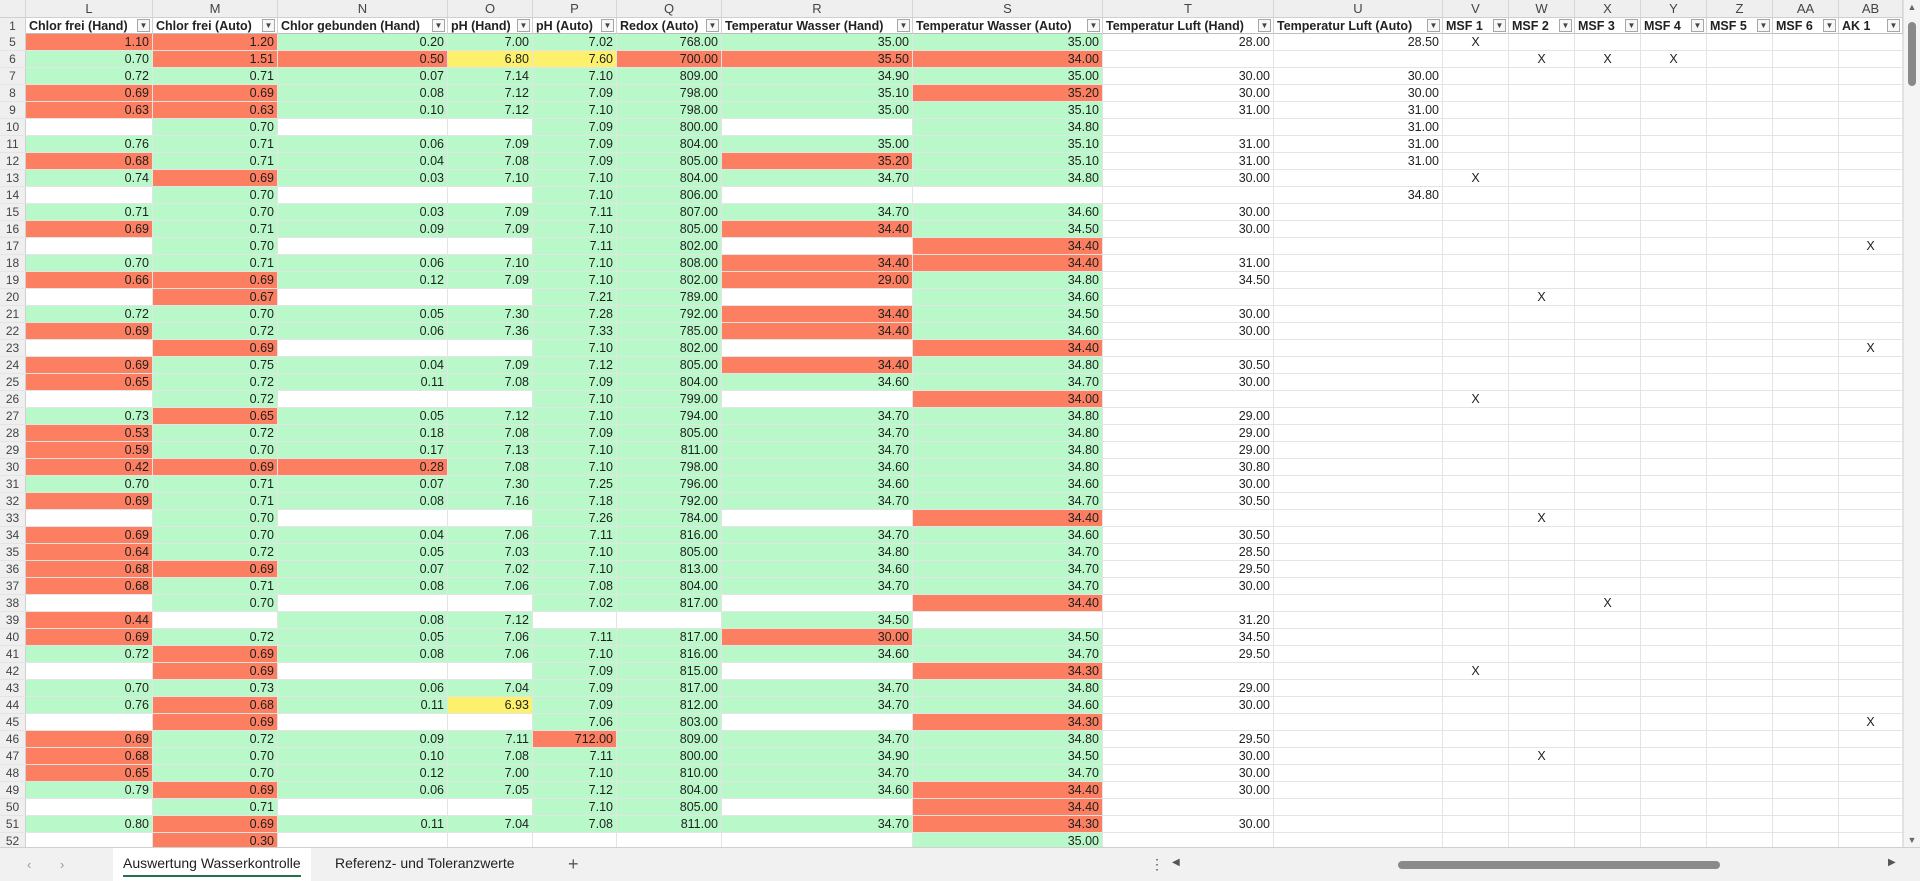 Image resolution: width=1920 pixels, height=881 pixels. Describe the element at coordinates (490, 705) in the screenshot. I see `cell: 6.93` at that location.